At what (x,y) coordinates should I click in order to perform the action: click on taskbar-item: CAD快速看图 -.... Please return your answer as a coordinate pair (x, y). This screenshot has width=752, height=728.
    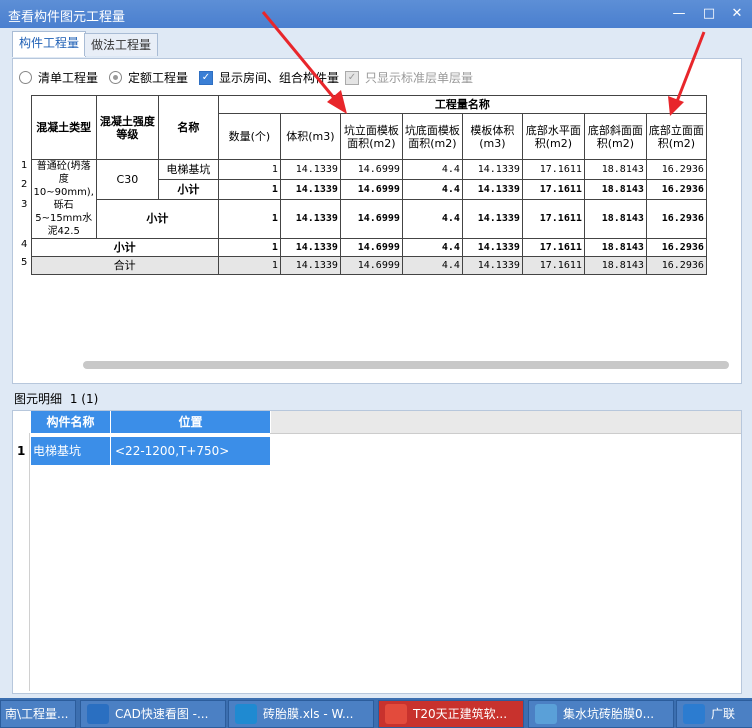
    Looking at the image, I should click on (153, 714).